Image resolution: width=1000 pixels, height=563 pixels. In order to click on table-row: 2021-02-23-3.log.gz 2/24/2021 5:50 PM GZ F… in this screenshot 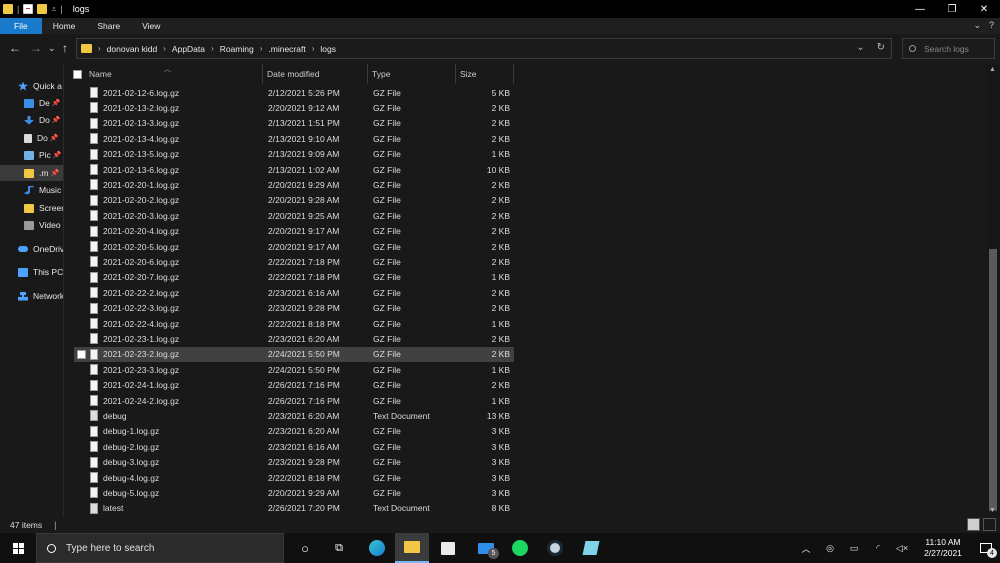, I will do `click(294, 369)`.